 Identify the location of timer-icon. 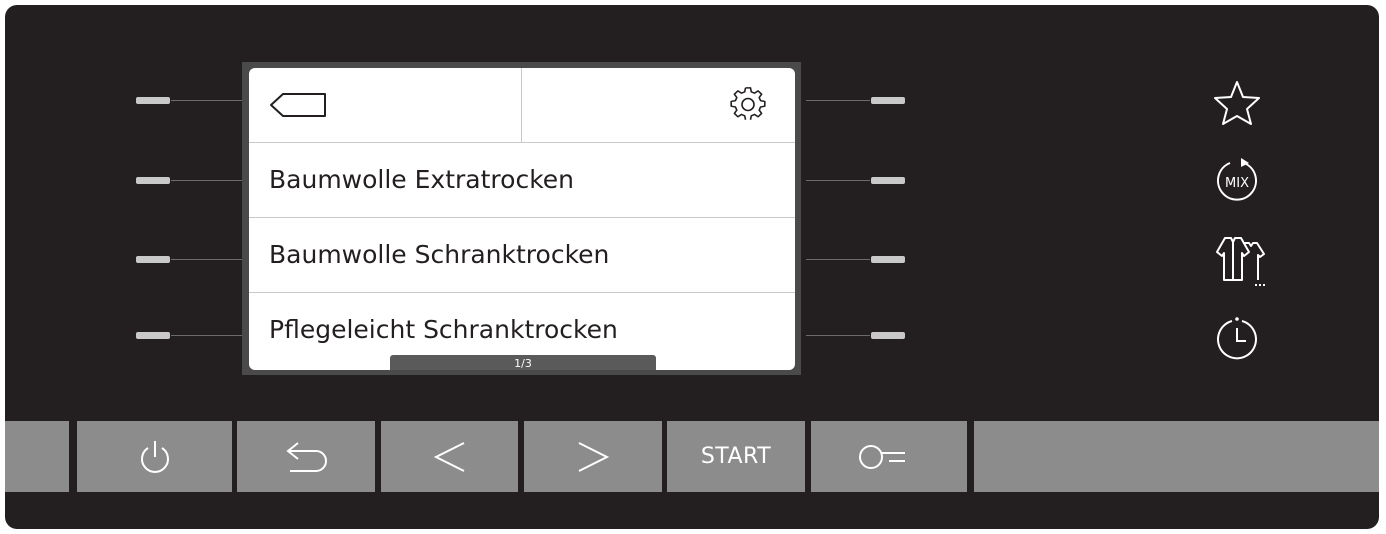
(1237, 338).